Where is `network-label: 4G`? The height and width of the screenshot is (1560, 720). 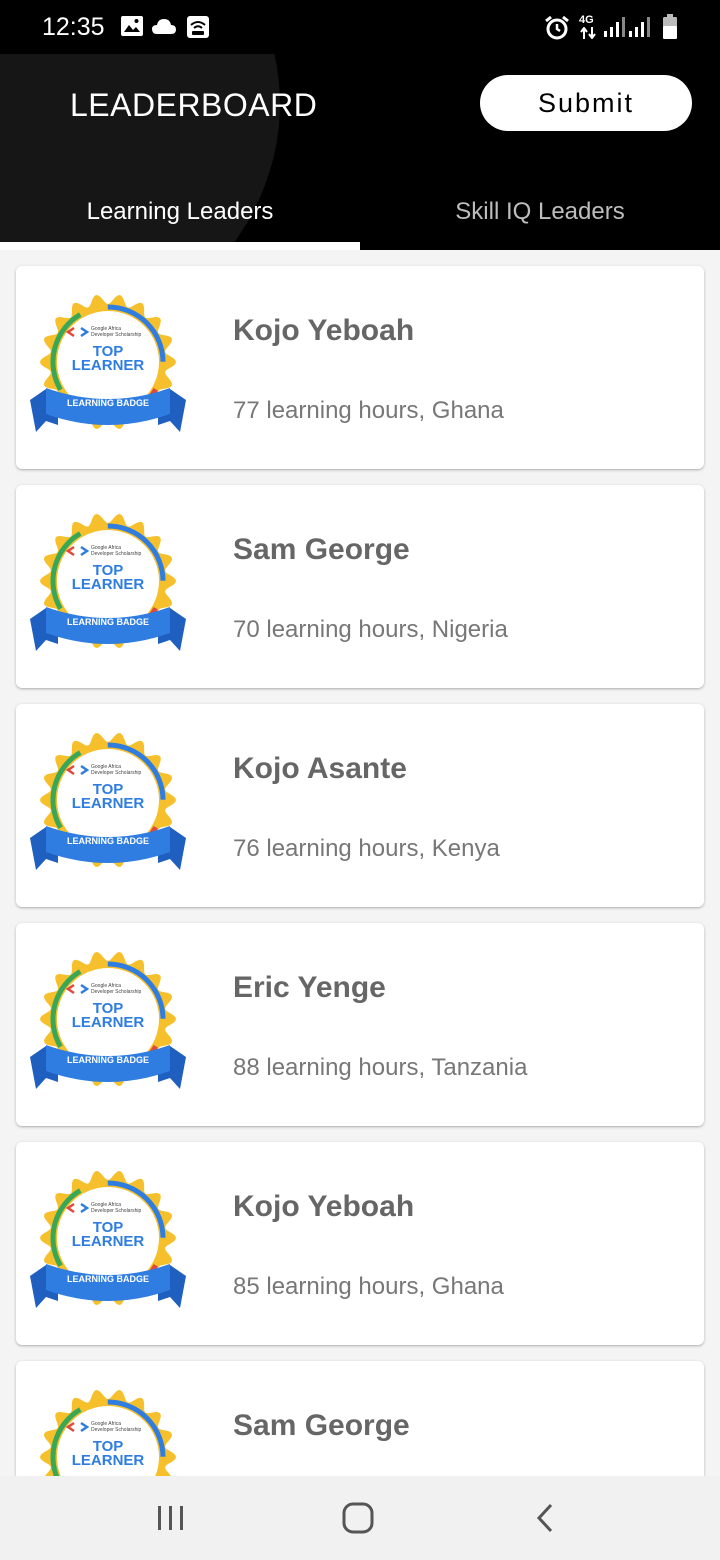 network-label: 4G is located at coordinates (586, 20).